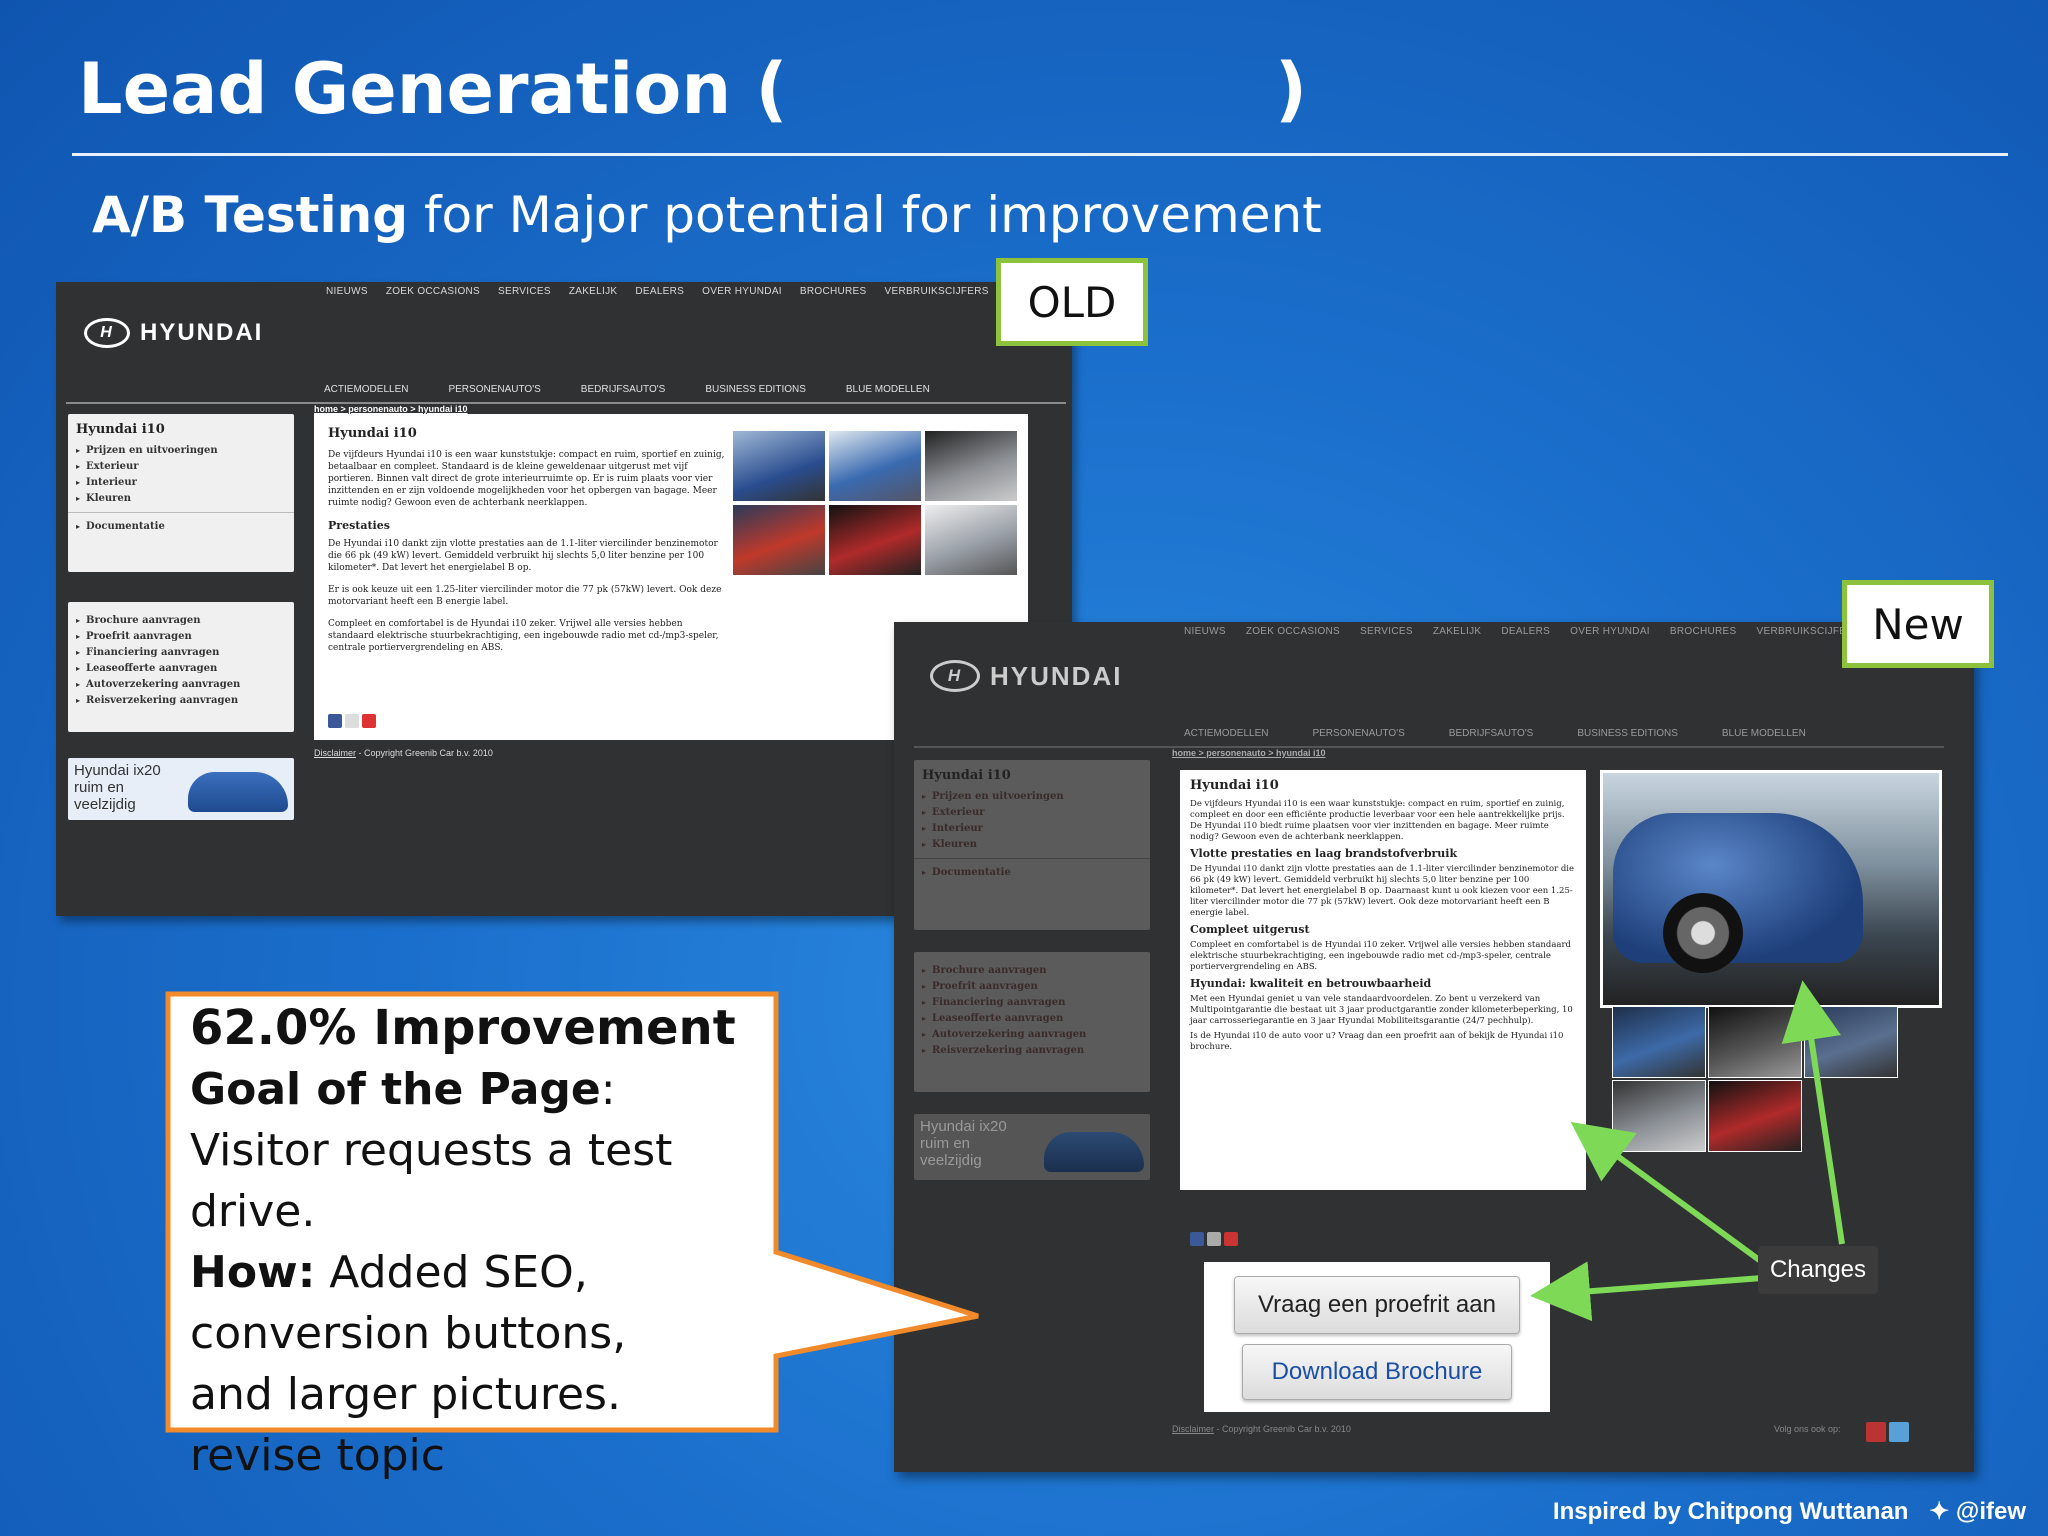 The height and width of the screenshot is (1536, 2048). Describe the element at coordinates (1491, 733) in the screenshot. I see `new-sub-nav-item: BEDRIJFSAUTO'S` at that location.